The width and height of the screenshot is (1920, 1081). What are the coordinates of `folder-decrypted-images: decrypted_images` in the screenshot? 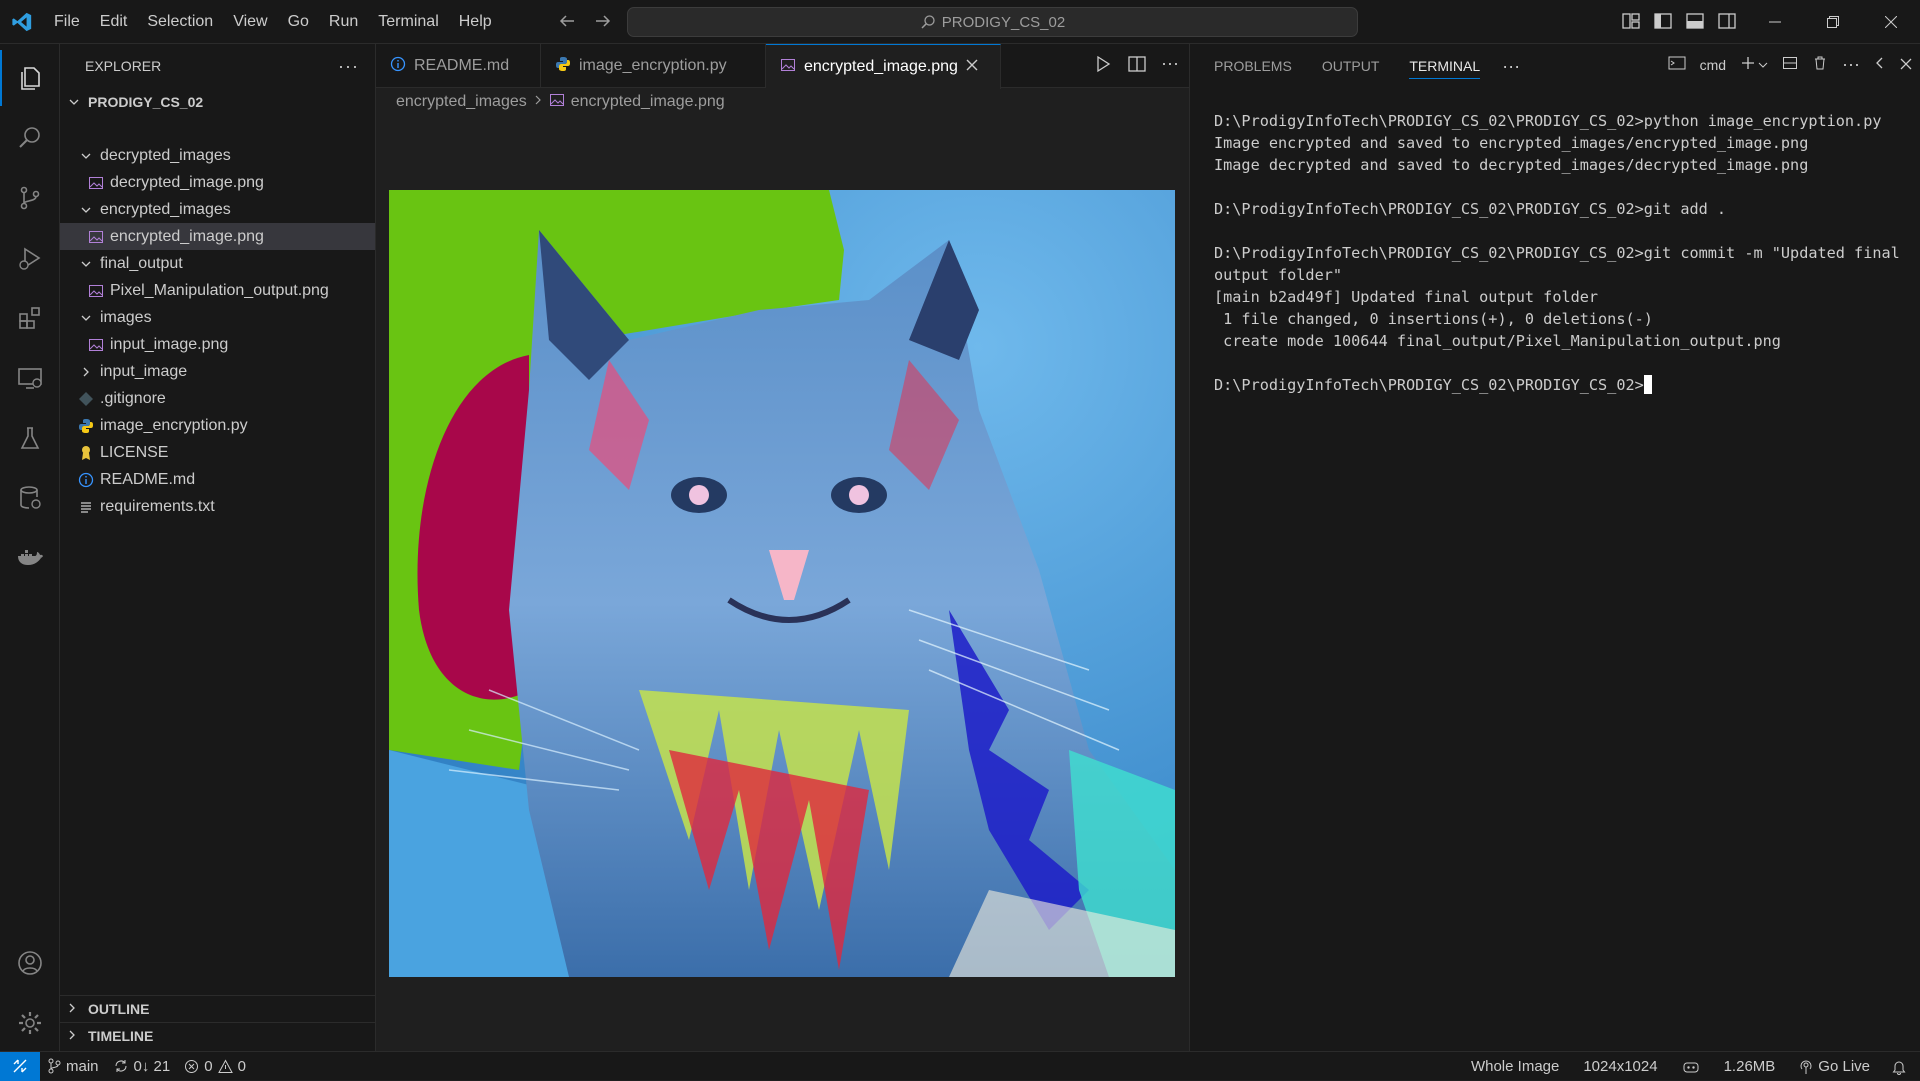 It's located at (217, 155).